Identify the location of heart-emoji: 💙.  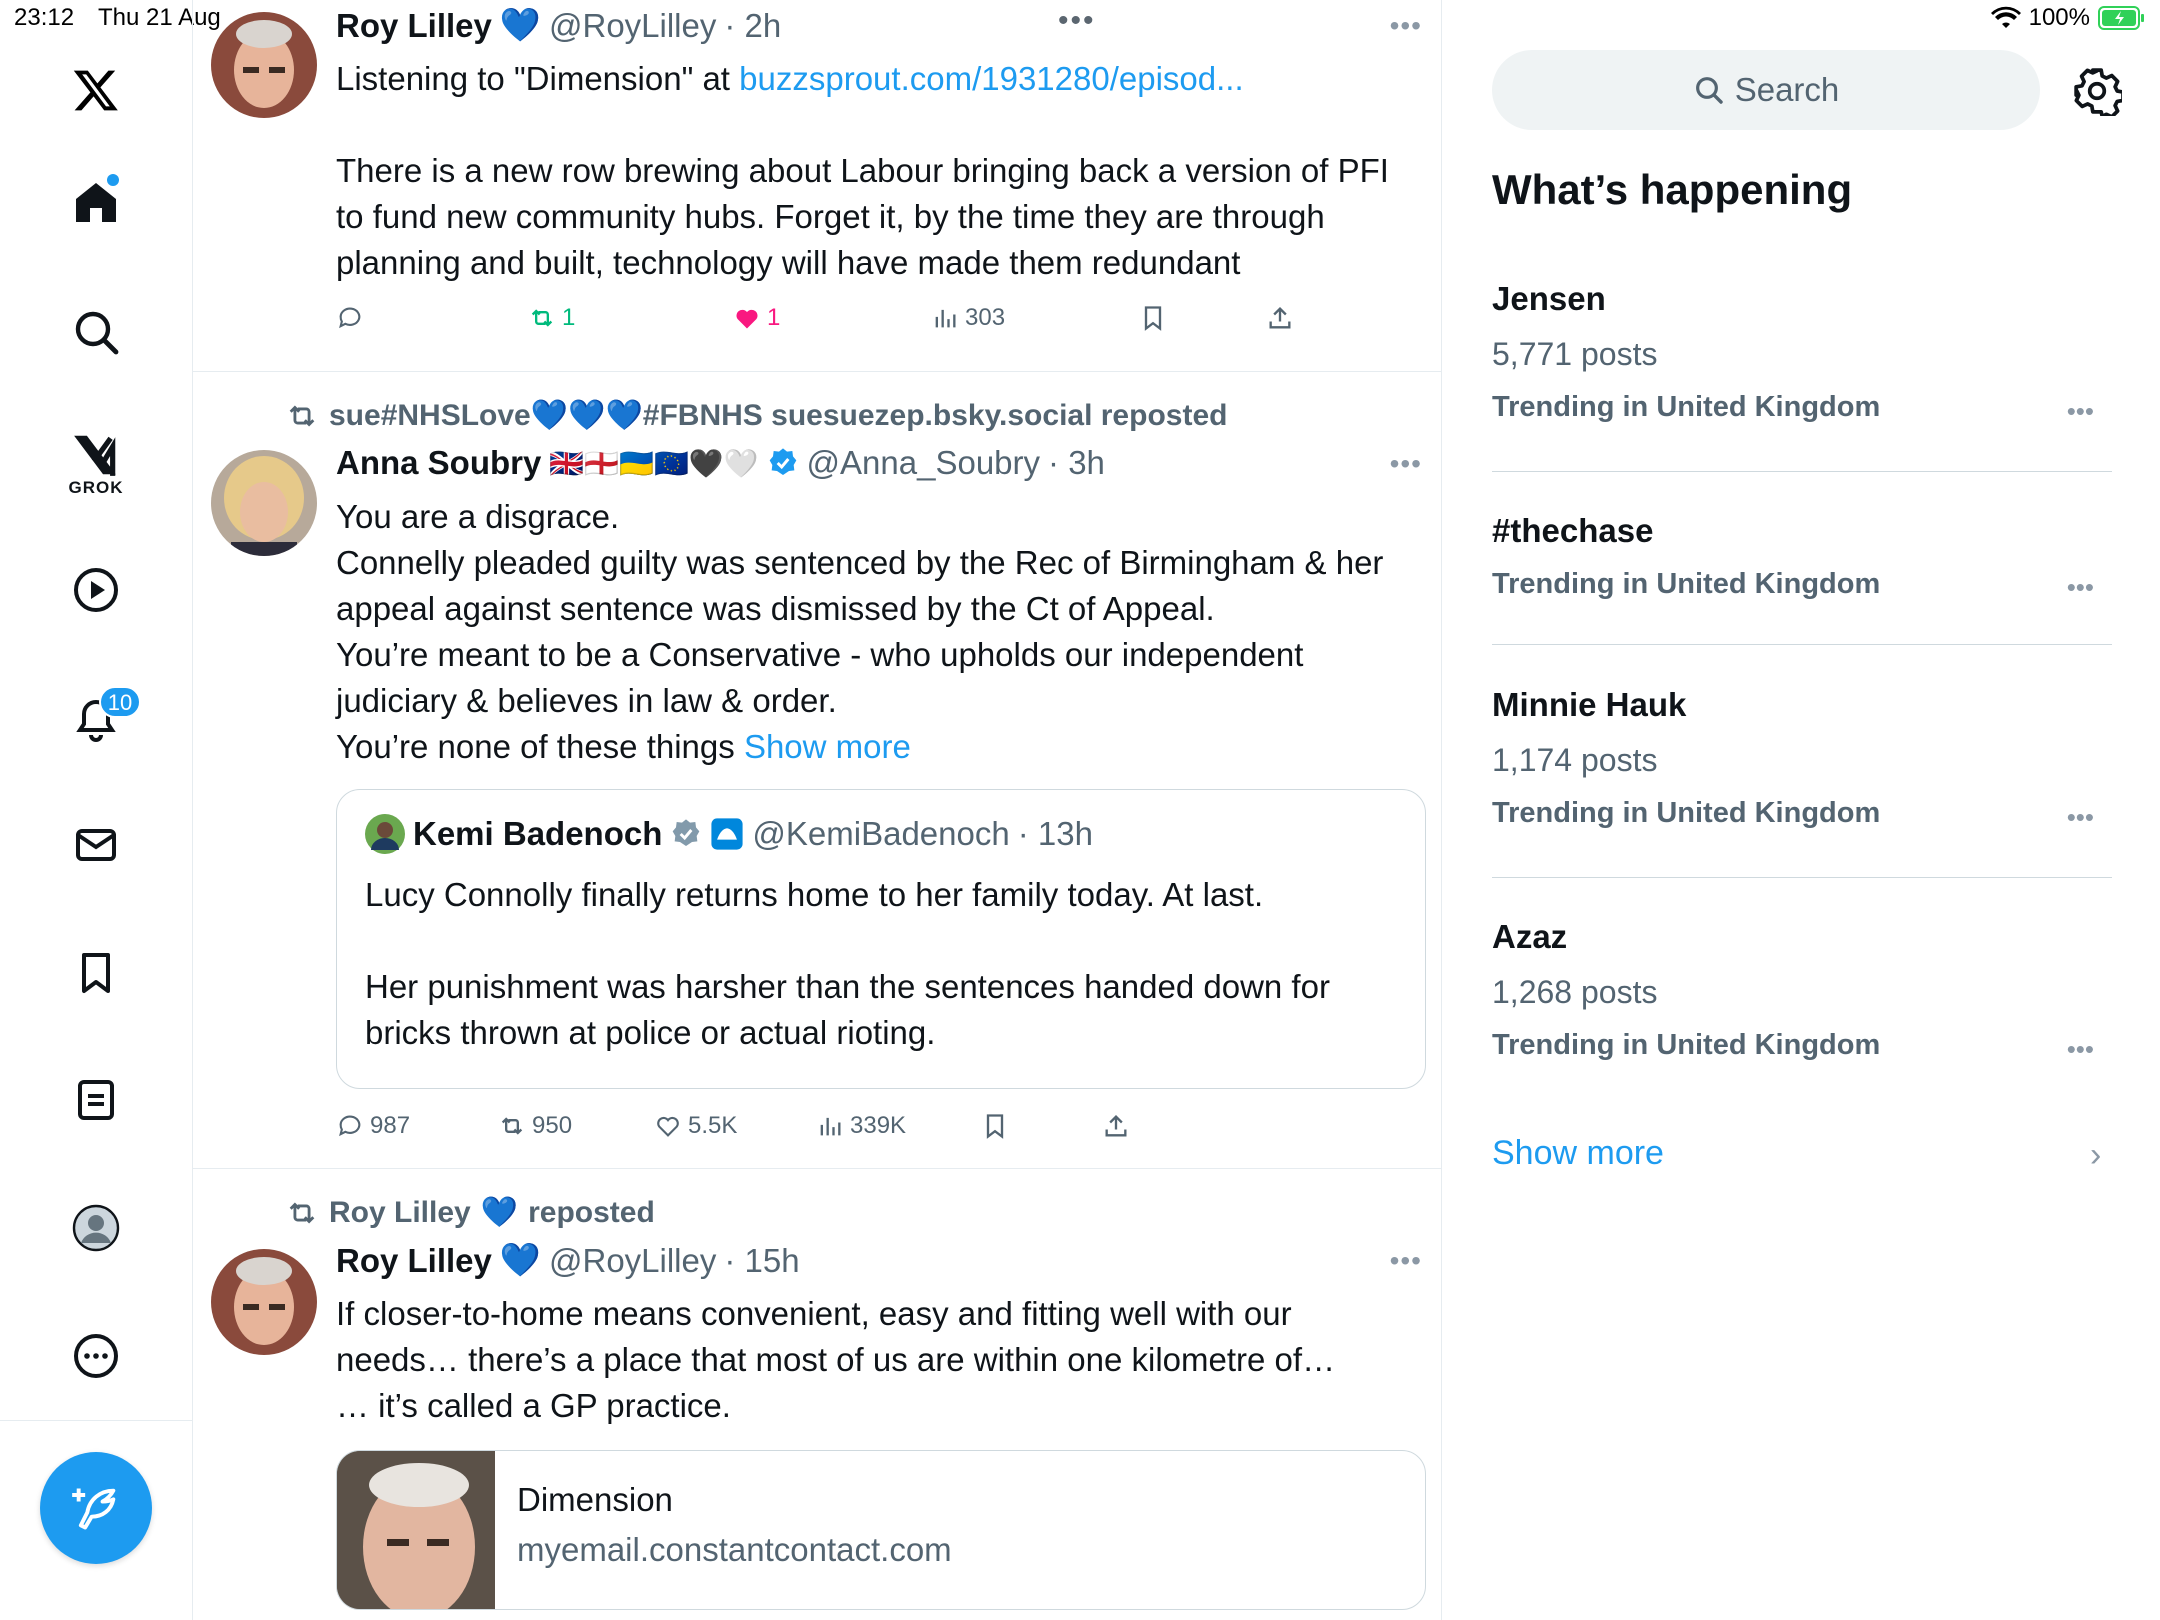
(520, 24).